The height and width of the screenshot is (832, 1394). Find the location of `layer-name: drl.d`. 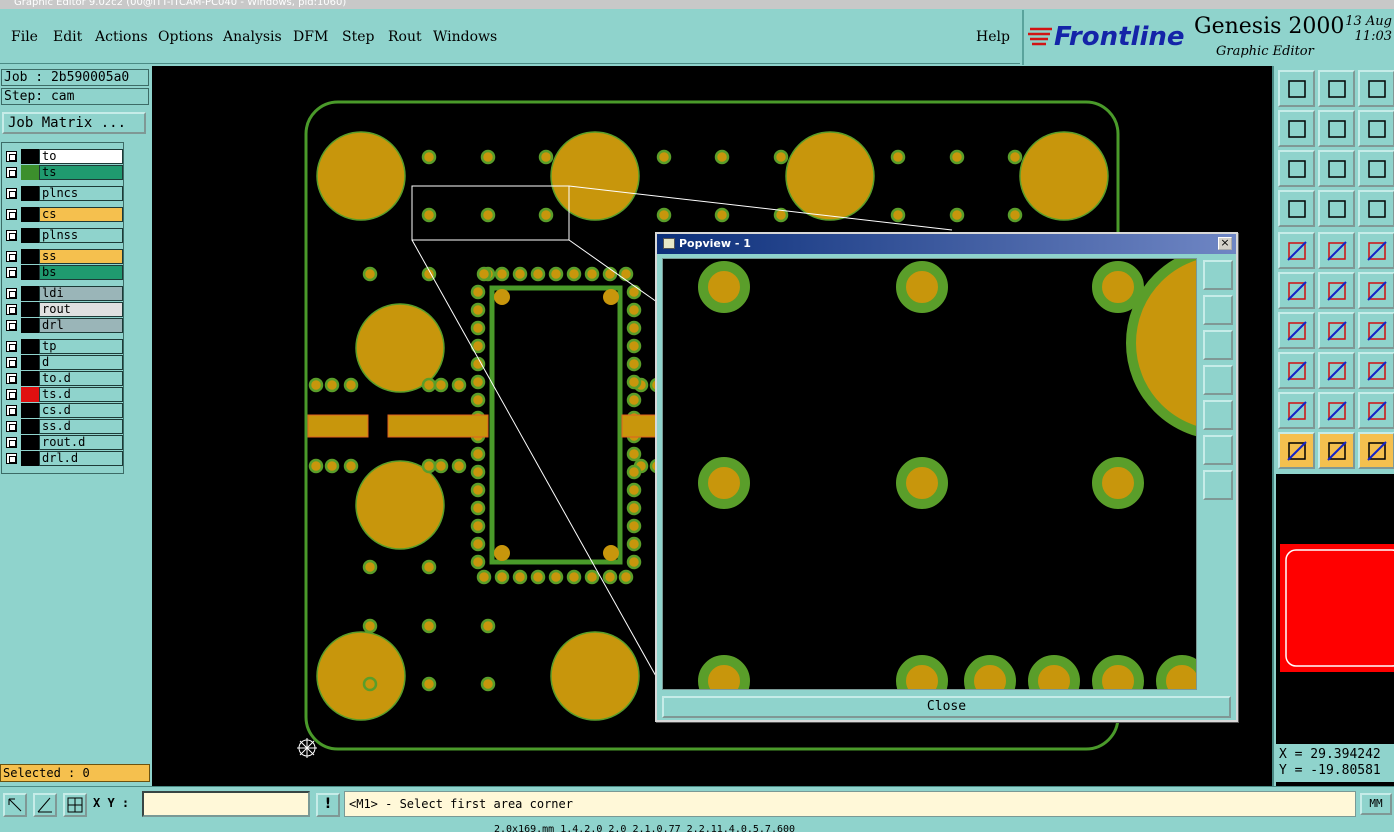

layer-name: drl.d is located at coordinates (81, 458).